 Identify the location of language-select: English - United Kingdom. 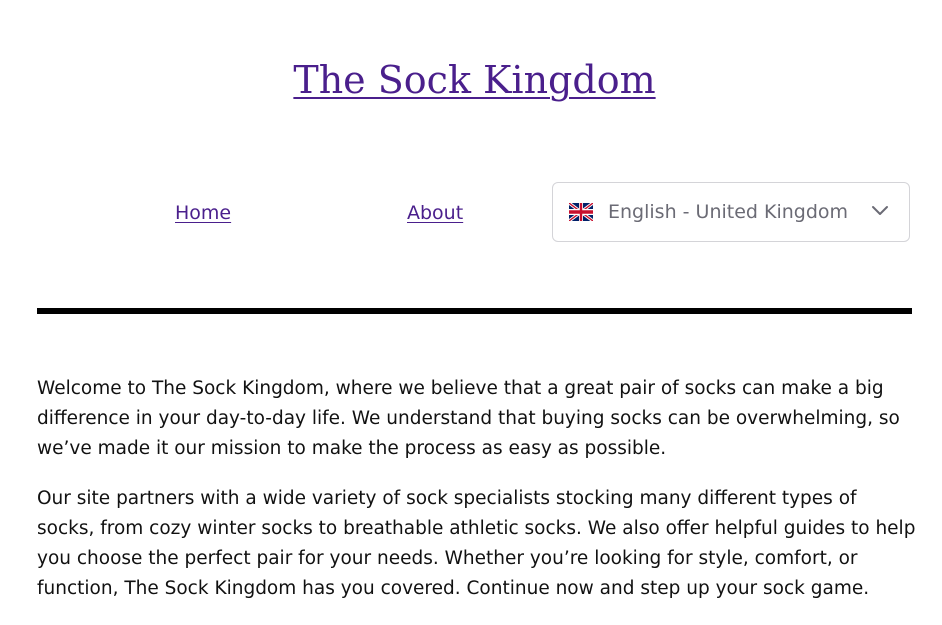
(731, 212).